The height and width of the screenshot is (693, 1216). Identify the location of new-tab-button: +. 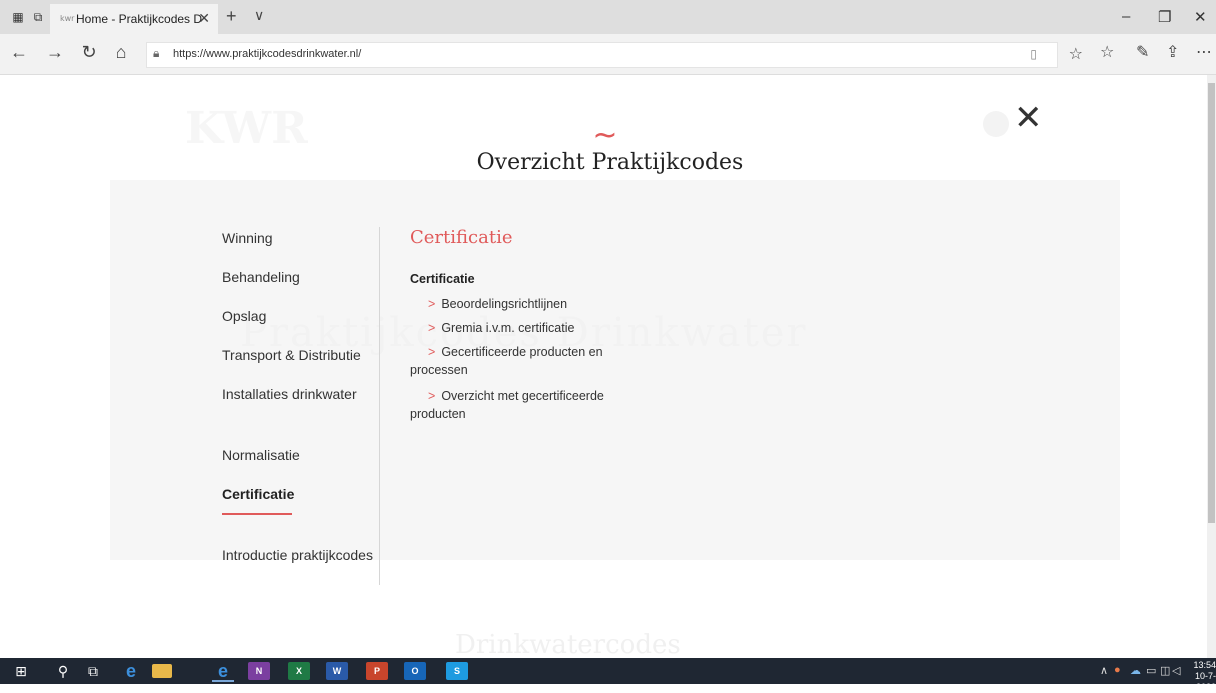
(231, 16).